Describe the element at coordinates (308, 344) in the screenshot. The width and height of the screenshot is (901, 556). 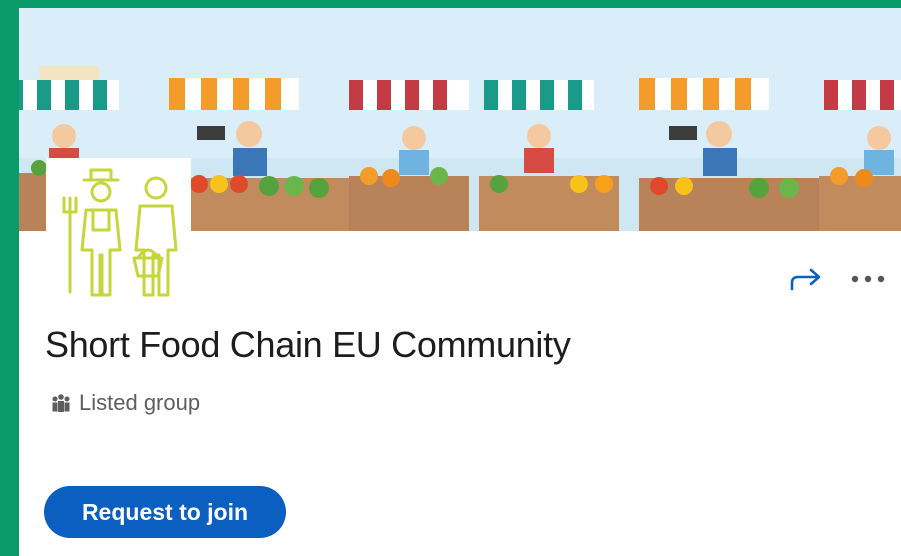
I see `group-title: Short Food Chain EU Community` at that location.